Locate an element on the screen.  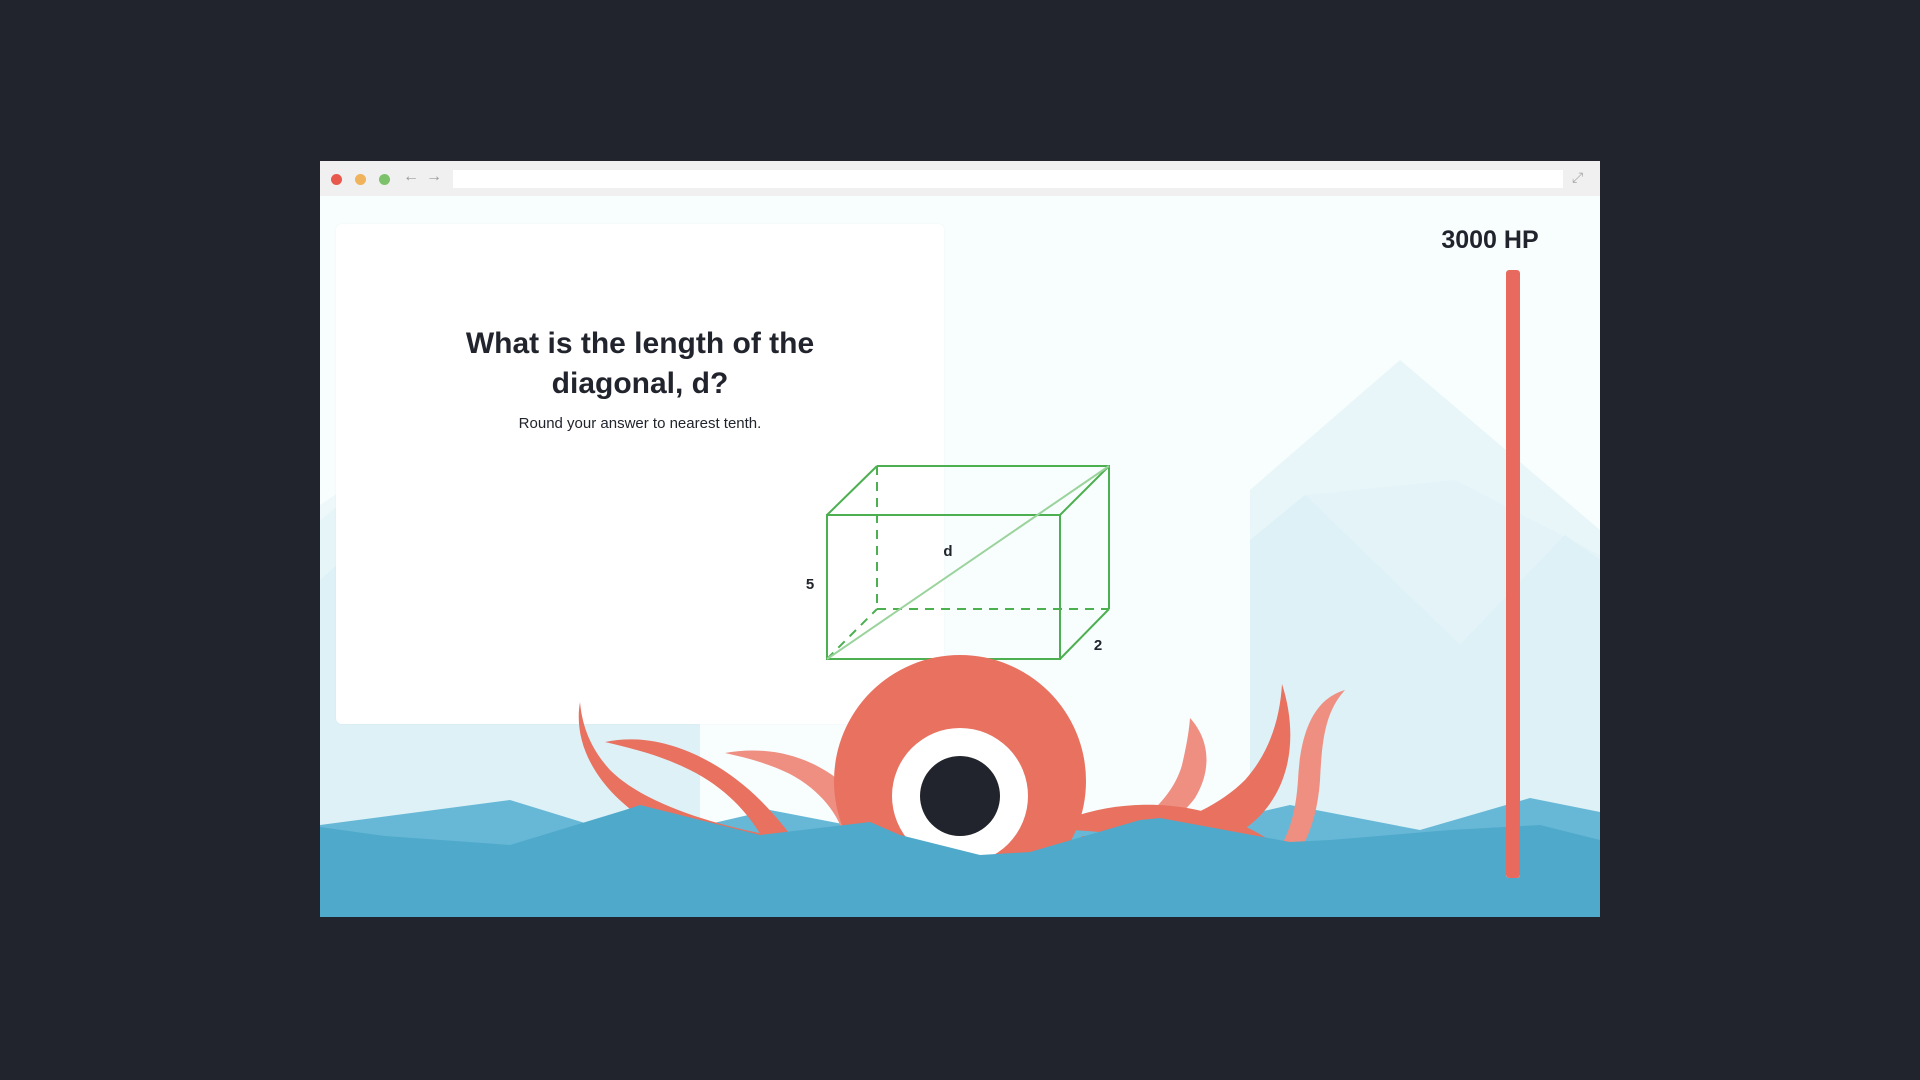
hp-bar-fill is located at coordinates (1513, 574).